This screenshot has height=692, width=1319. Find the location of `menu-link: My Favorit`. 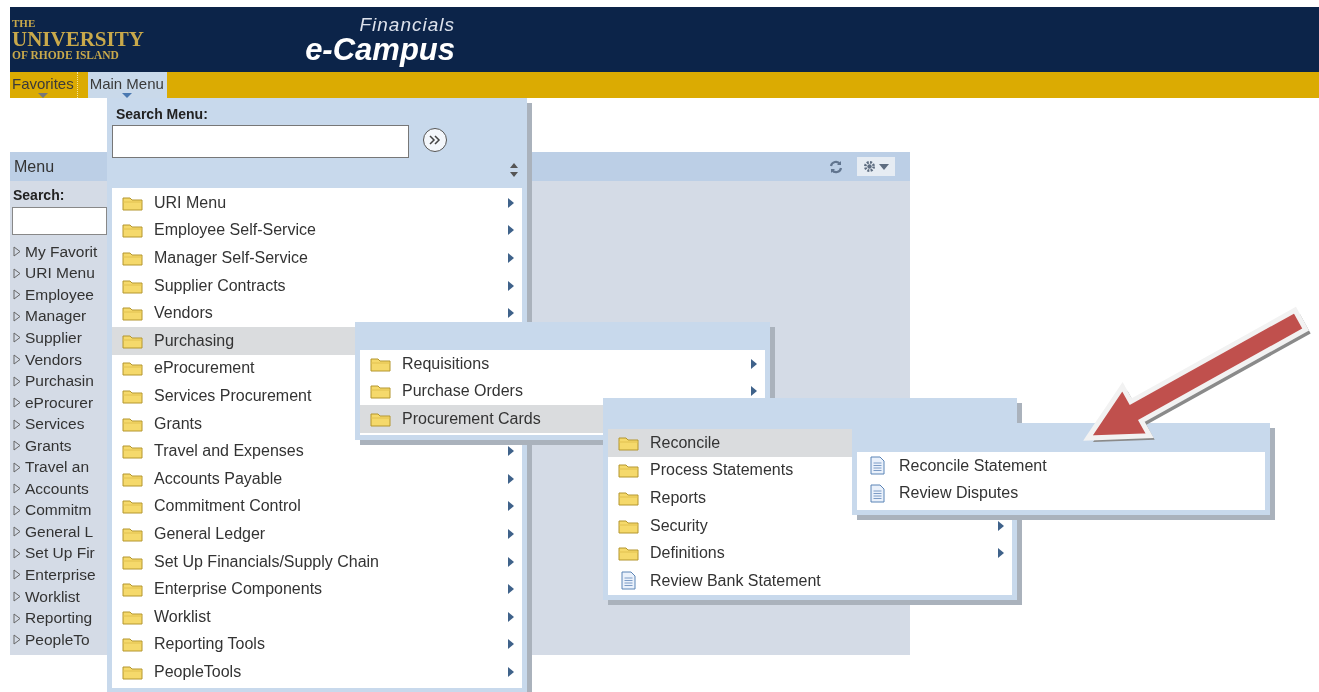

menu-link: My Favorit is located at coordinates (61, 251).